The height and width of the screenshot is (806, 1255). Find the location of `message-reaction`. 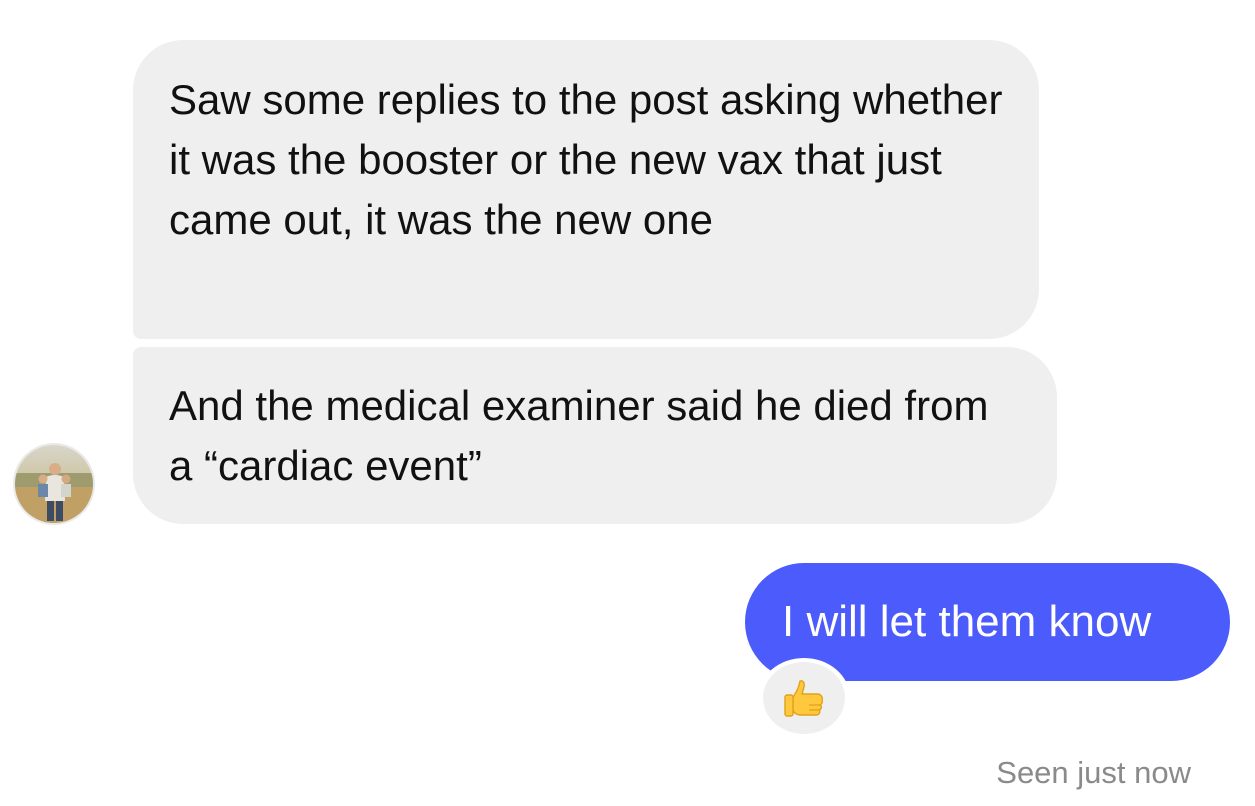

message-reaction is located at coordinates (804, 698).